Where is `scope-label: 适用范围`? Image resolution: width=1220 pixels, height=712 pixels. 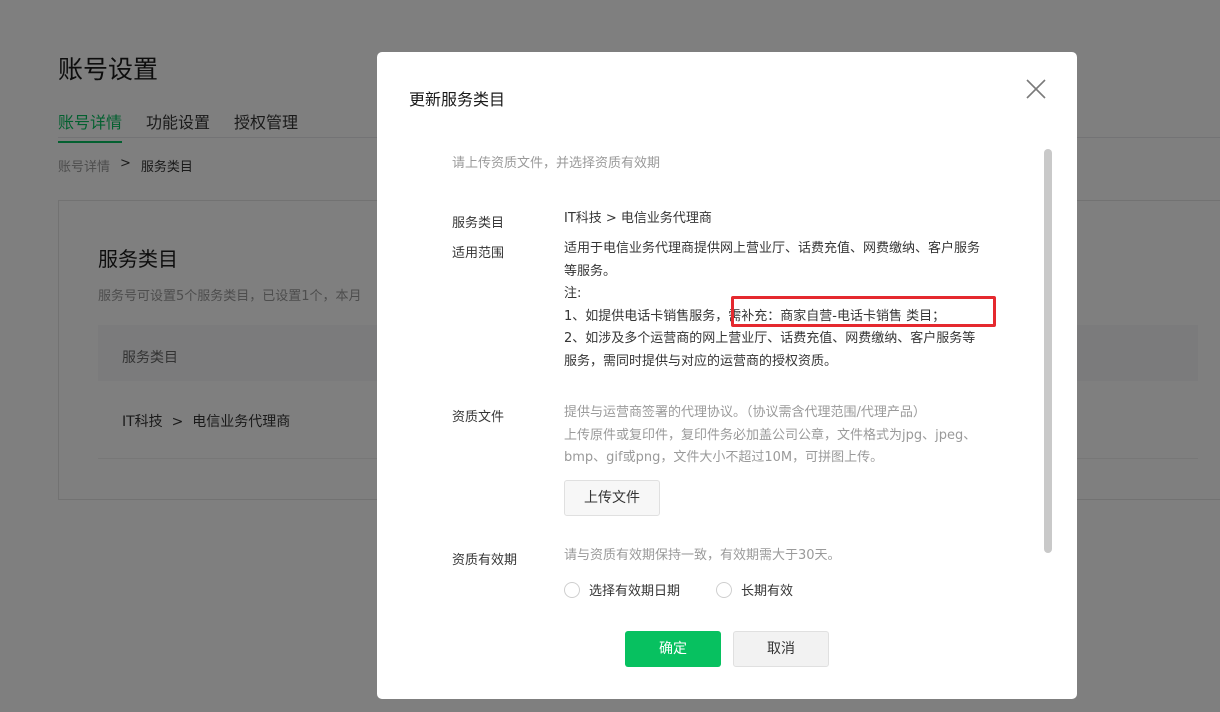 scope-label: 适用范围 is located at coordinates (478, 253).